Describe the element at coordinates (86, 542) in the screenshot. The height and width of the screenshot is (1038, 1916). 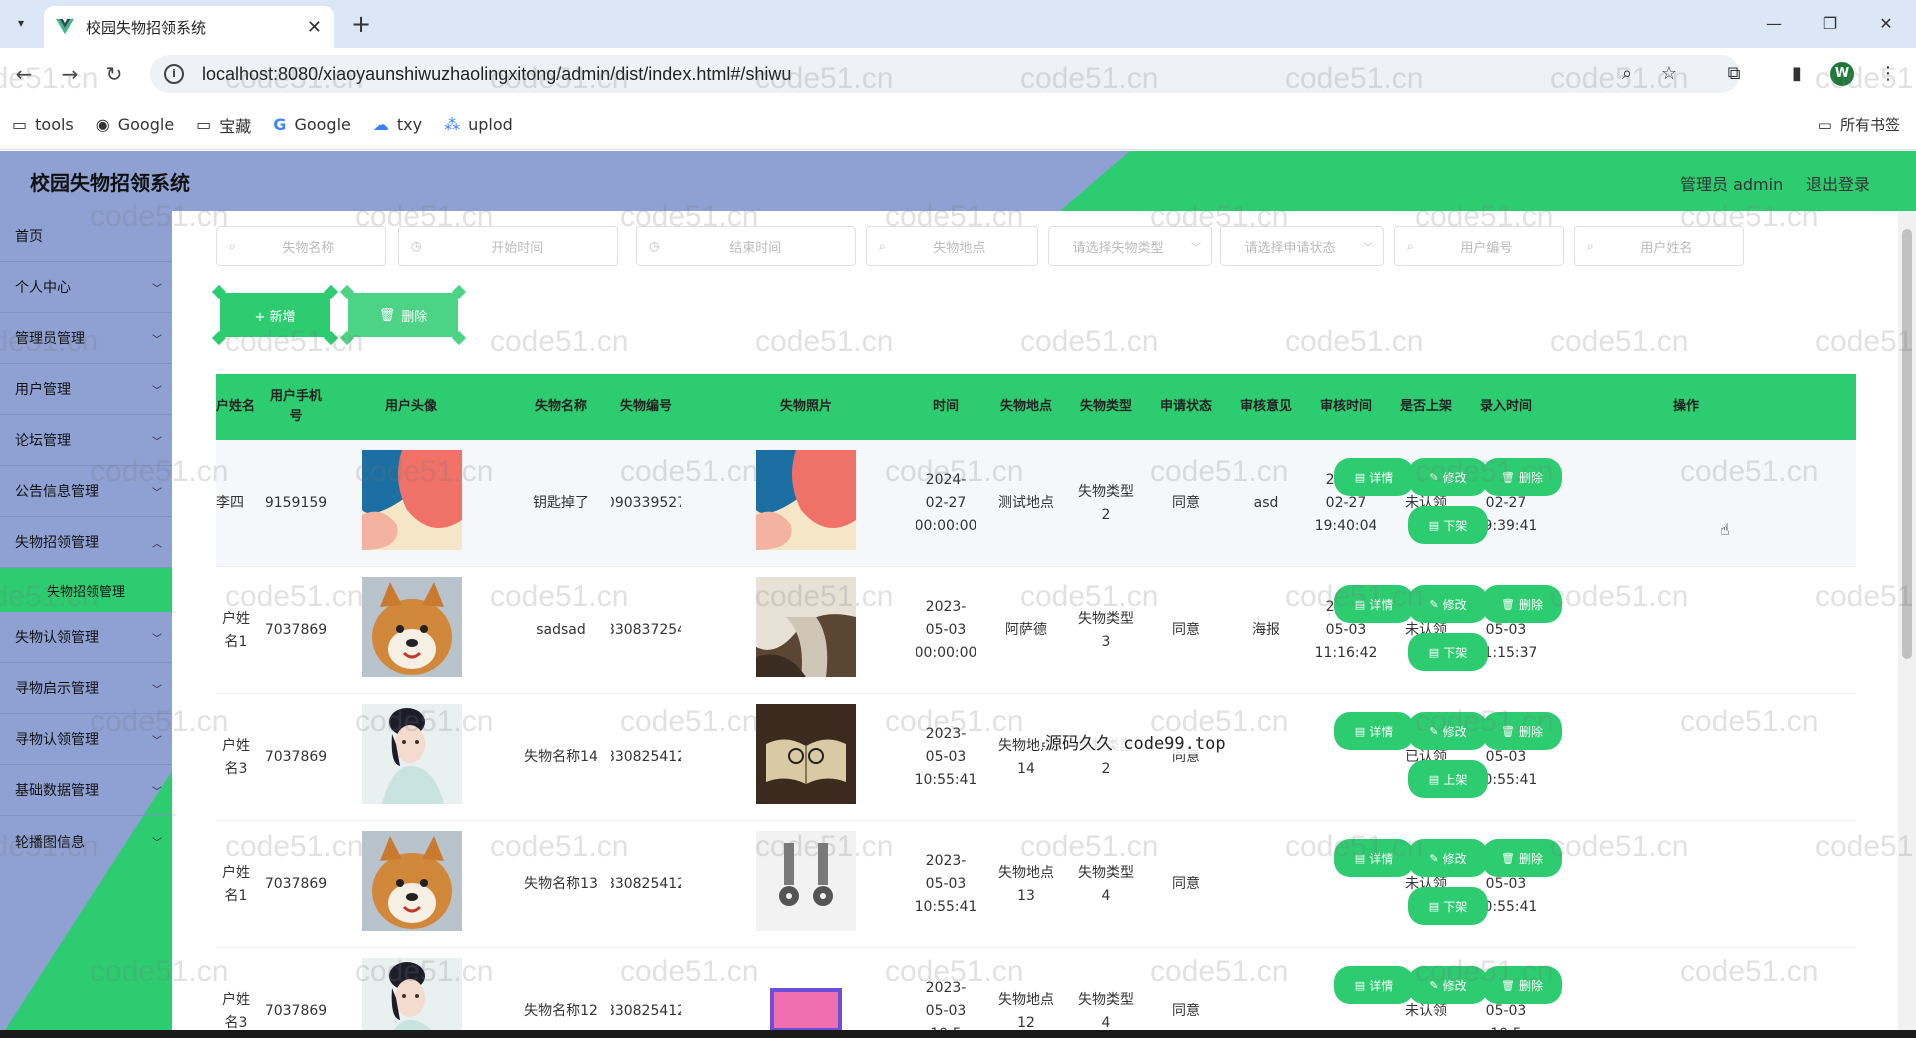
I see `sidebar-item-lost-found: 失物招领管理 ︿` at that location.